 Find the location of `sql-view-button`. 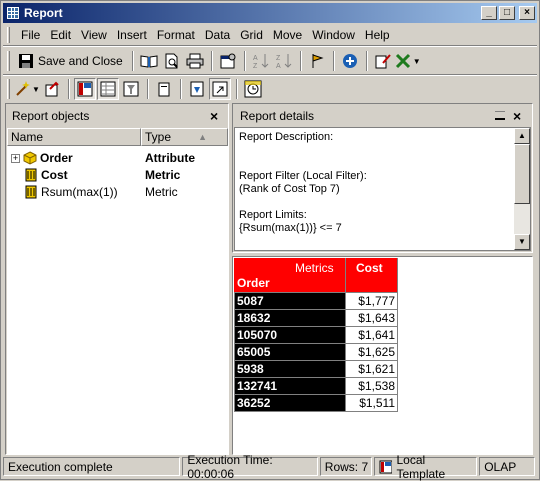

sql-view-button is located at coordinates (219, 89).